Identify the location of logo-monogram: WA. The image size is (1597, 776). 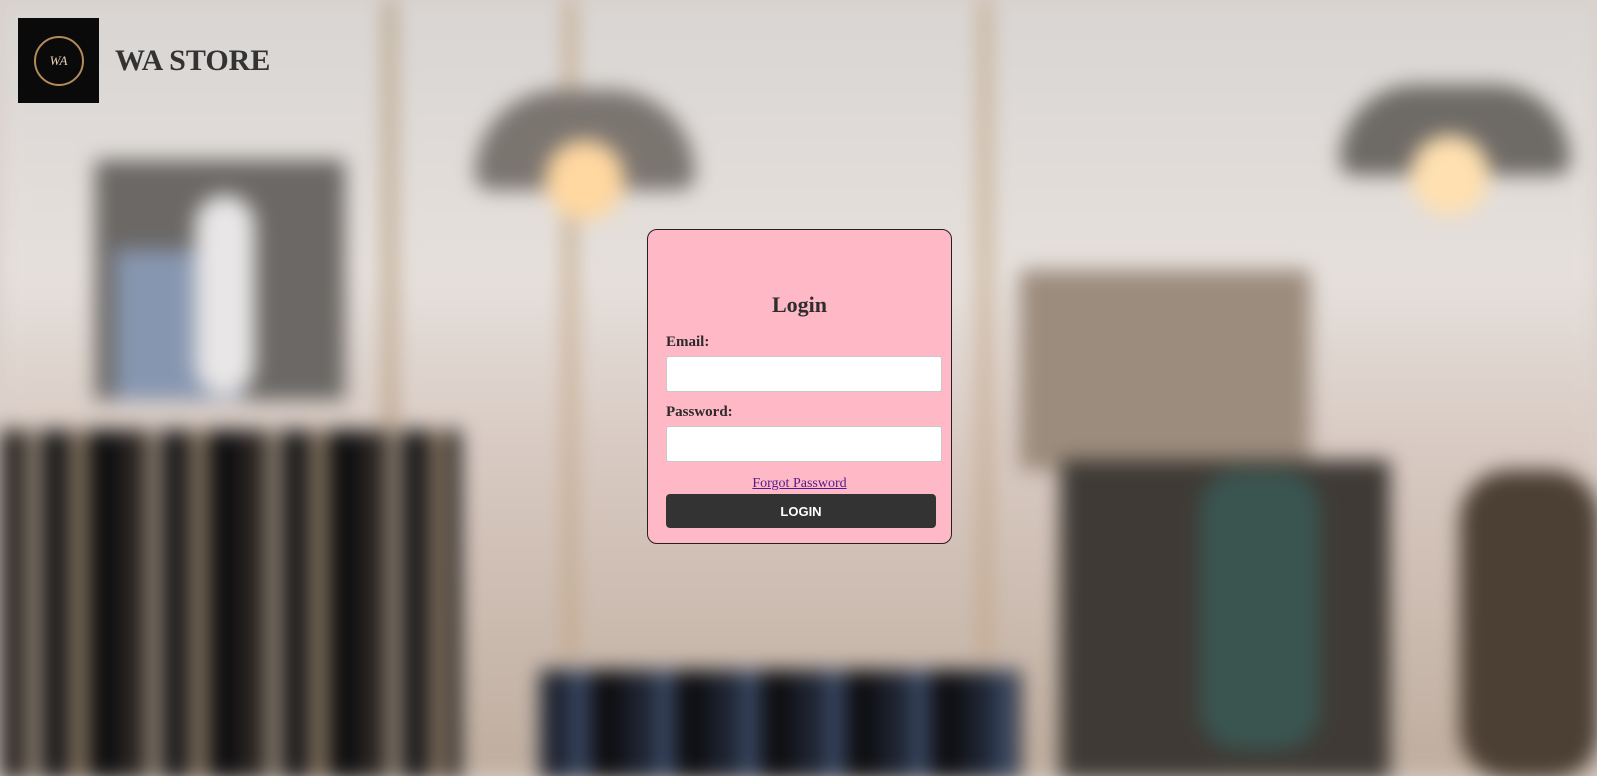
(58, 60).